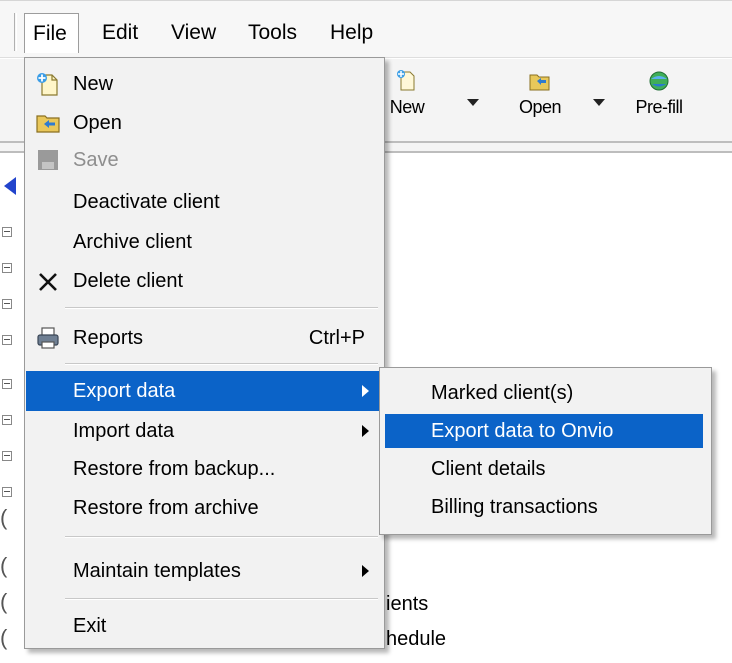  Describe the element at coordinates (488, 469) in the screenshot. I see `submenu-item-client-details-label: Client details` at that location.